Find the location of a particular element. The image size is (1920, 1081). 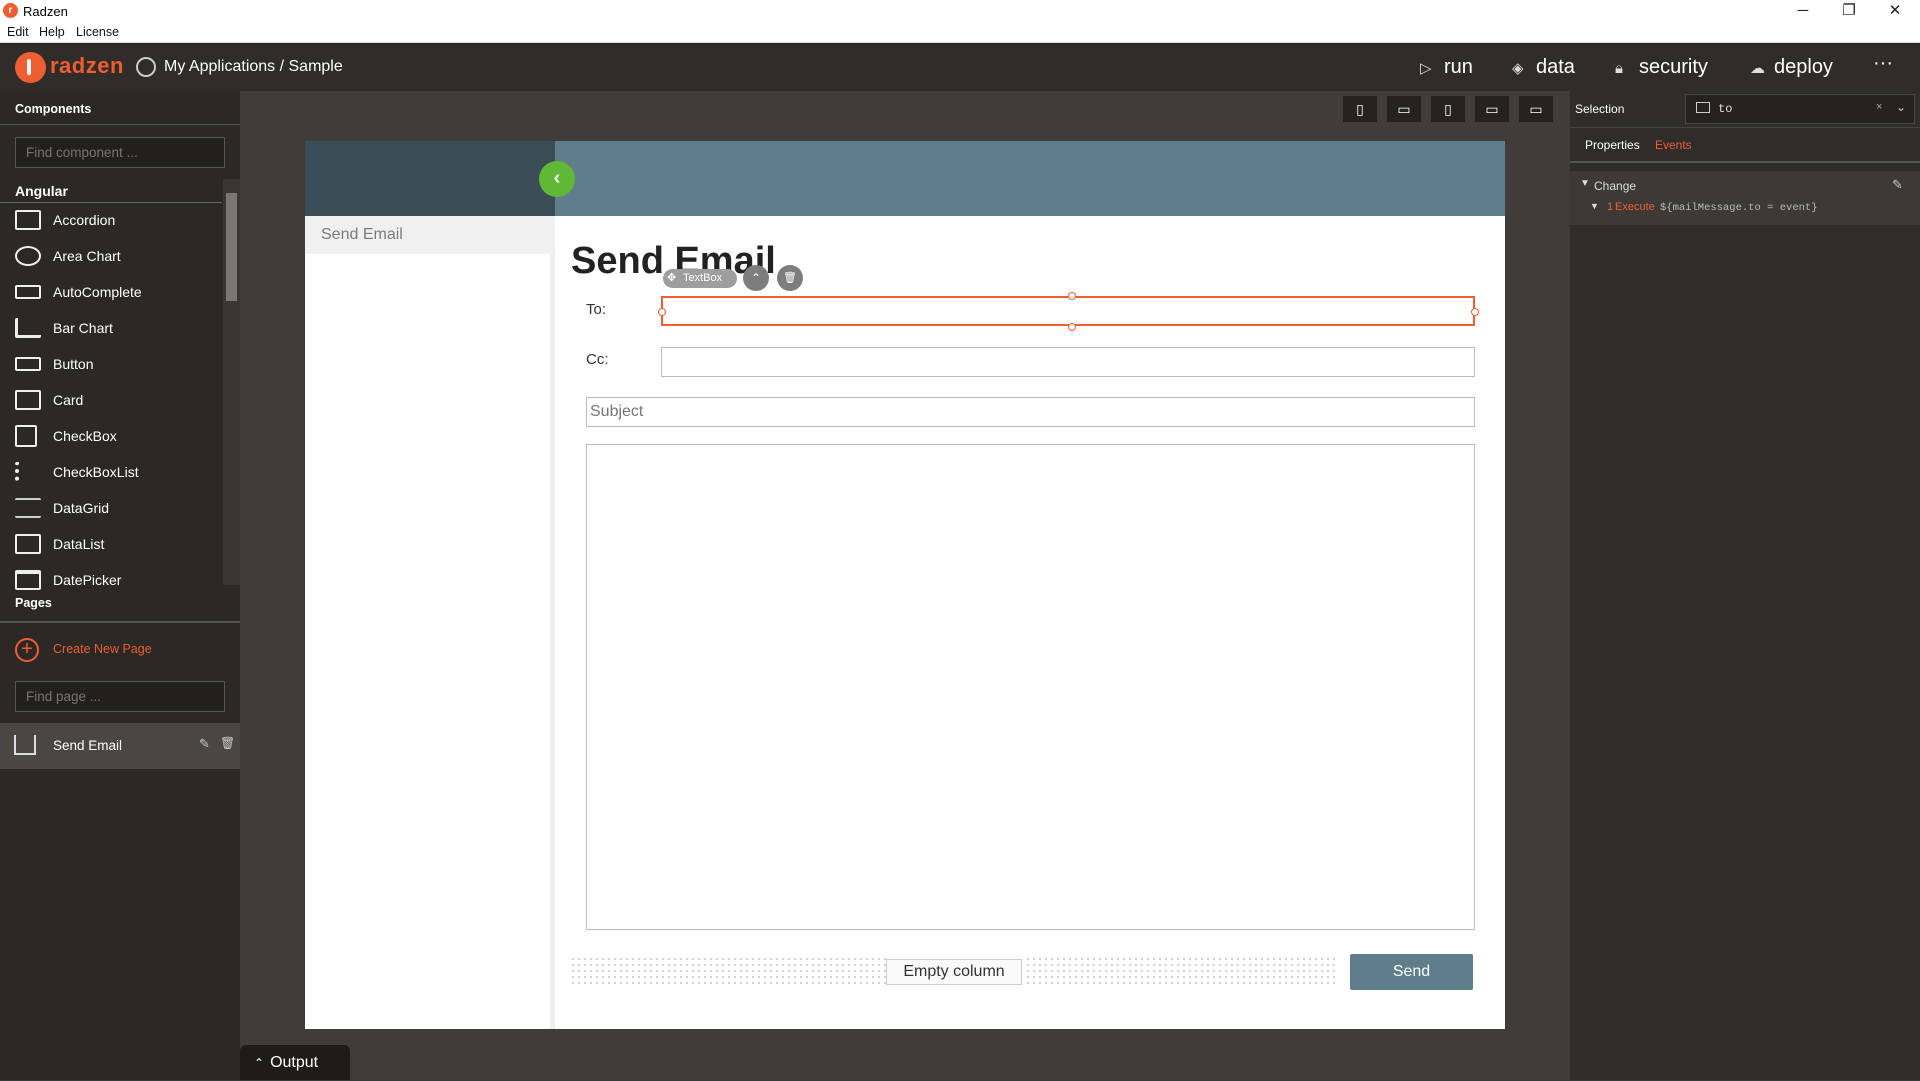

page-item-send-email: Send Email ✎ 🗑︎ is located at coordinates (120, 746).